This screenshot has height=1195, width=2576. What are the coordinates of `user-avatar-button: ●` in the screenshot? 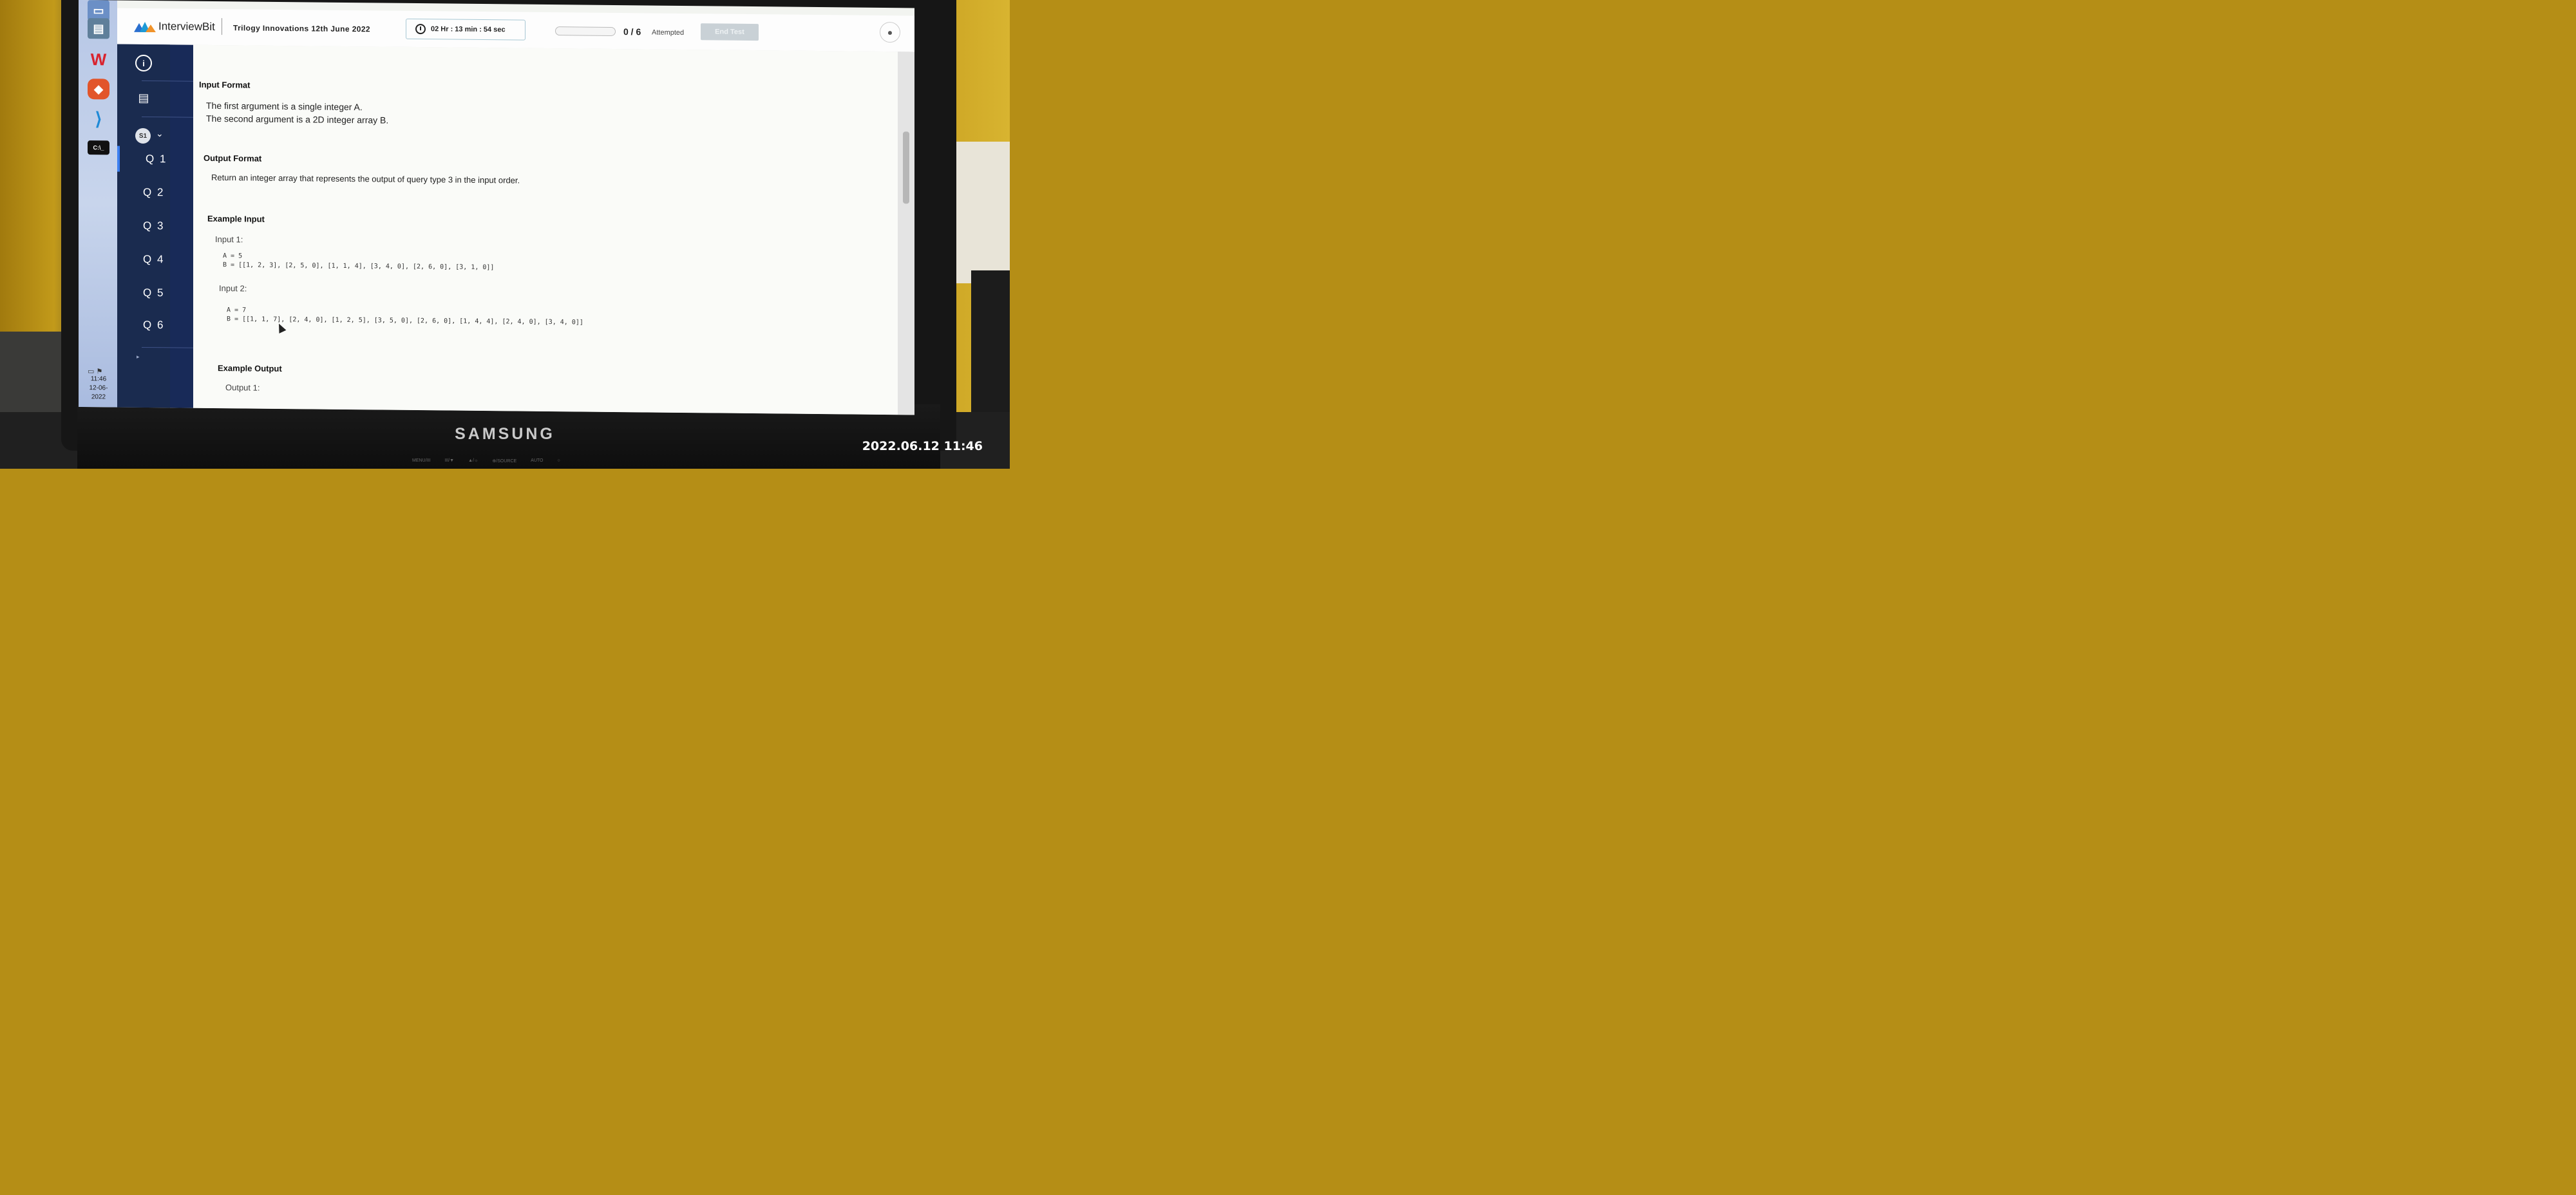 It's located at (890, 32).